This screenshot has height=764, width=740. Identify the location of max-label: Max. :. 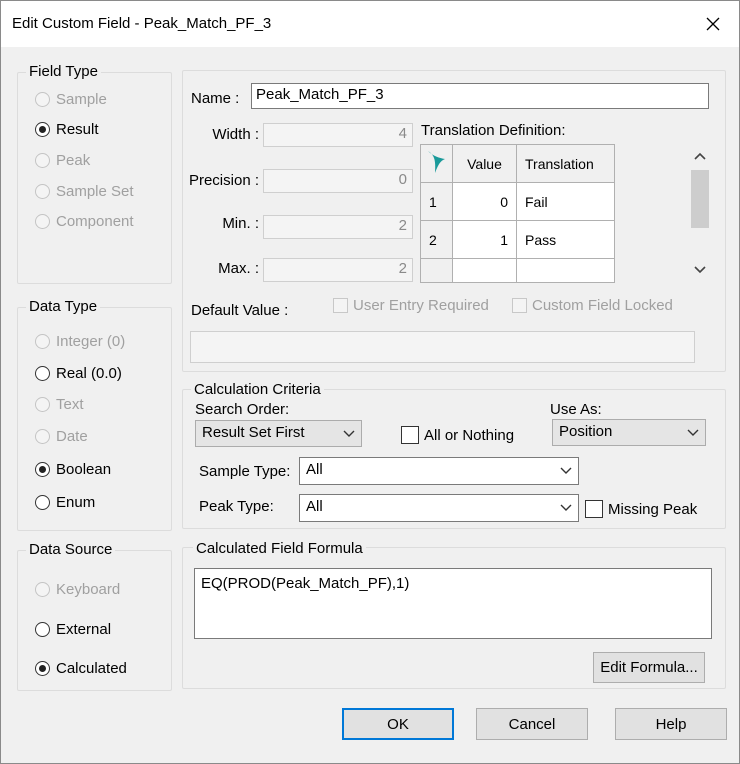
(238, 268).